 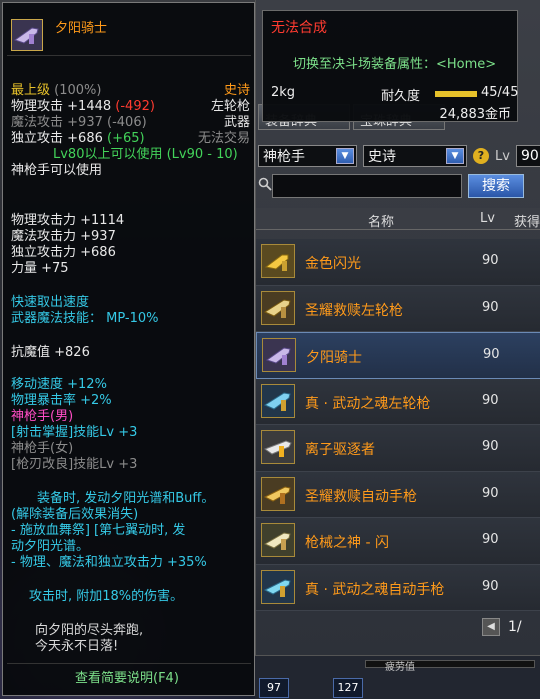 I want to click on phys-atk-val: +1448, so click(x=89, y=106).